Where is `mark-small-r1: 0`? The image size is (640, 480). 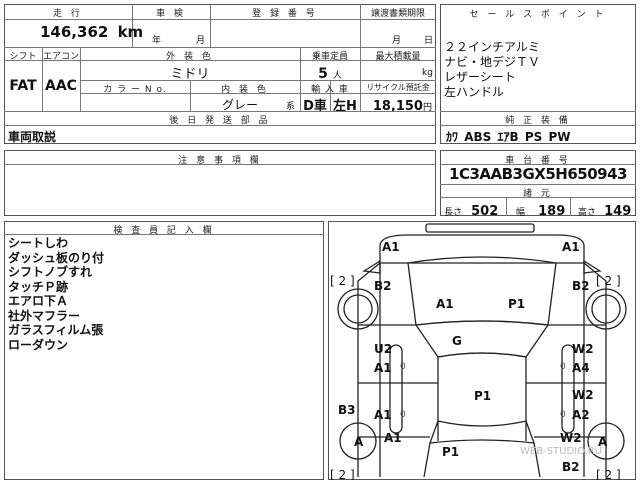
mark-small-r1: 0 is located at coordinates (563, 367).